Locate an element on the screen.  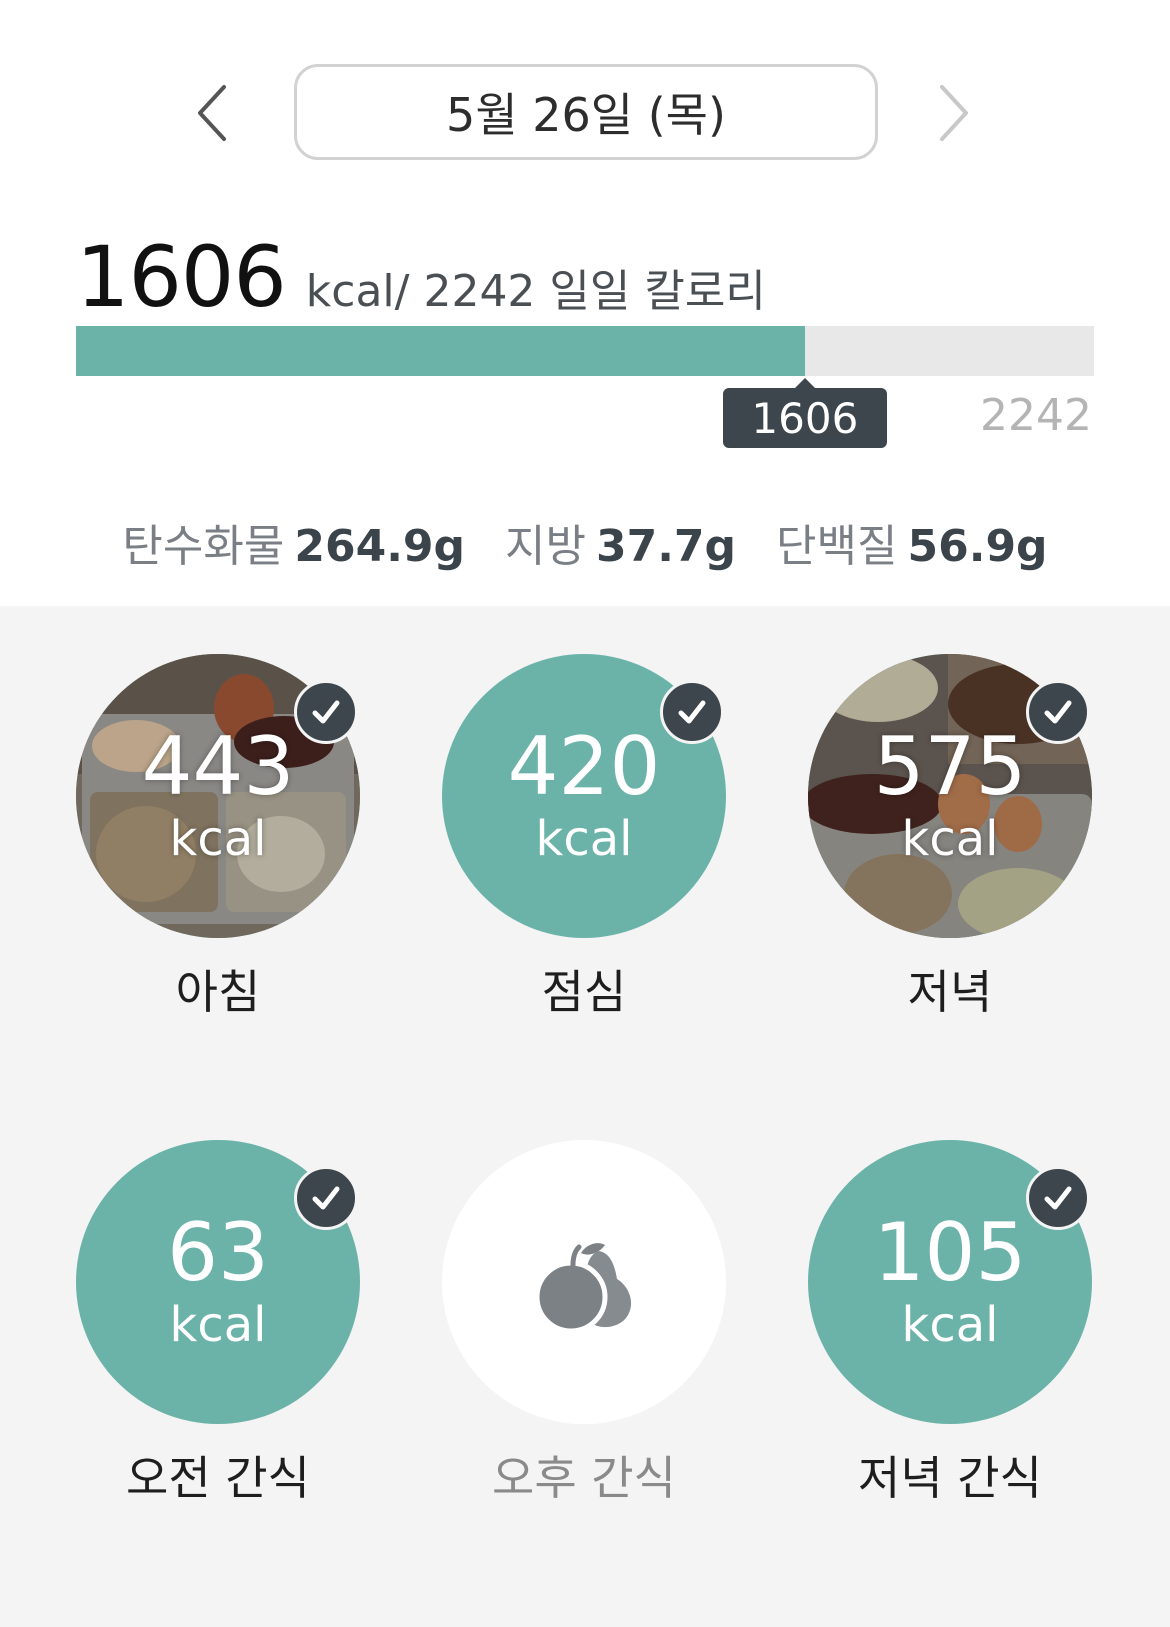
calorie-progress-bar is located at coordinates (585, 351).